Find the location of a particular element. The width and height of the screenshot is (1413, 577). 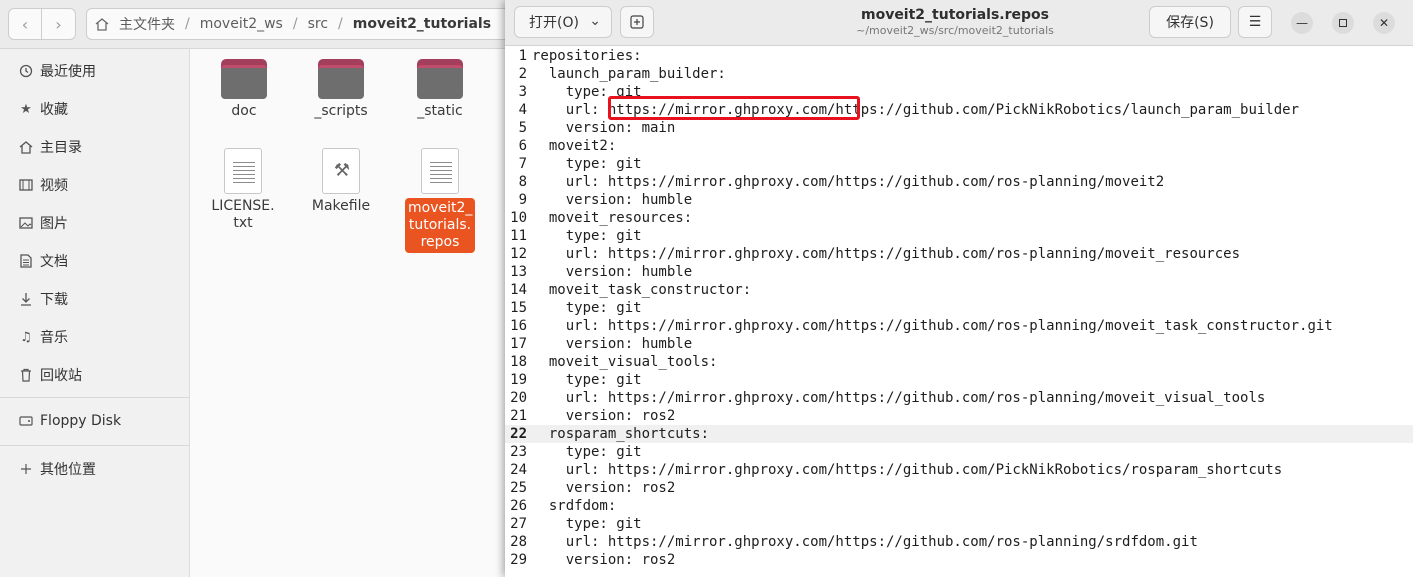

sidebar-item-label: 回收站 is located at coordinates (61, 376).